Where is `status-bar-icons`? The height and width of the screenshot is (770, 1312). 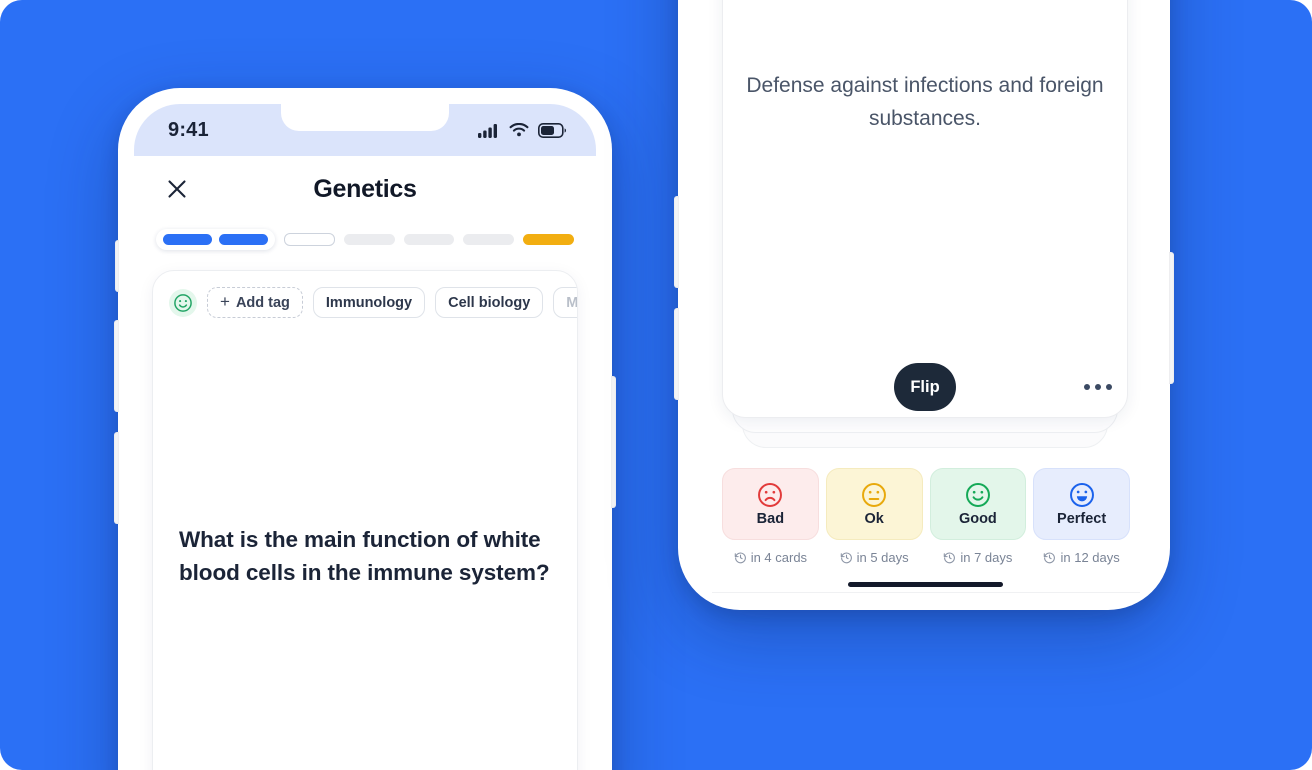 status-bar-icons is located at coordinates (522, 130).